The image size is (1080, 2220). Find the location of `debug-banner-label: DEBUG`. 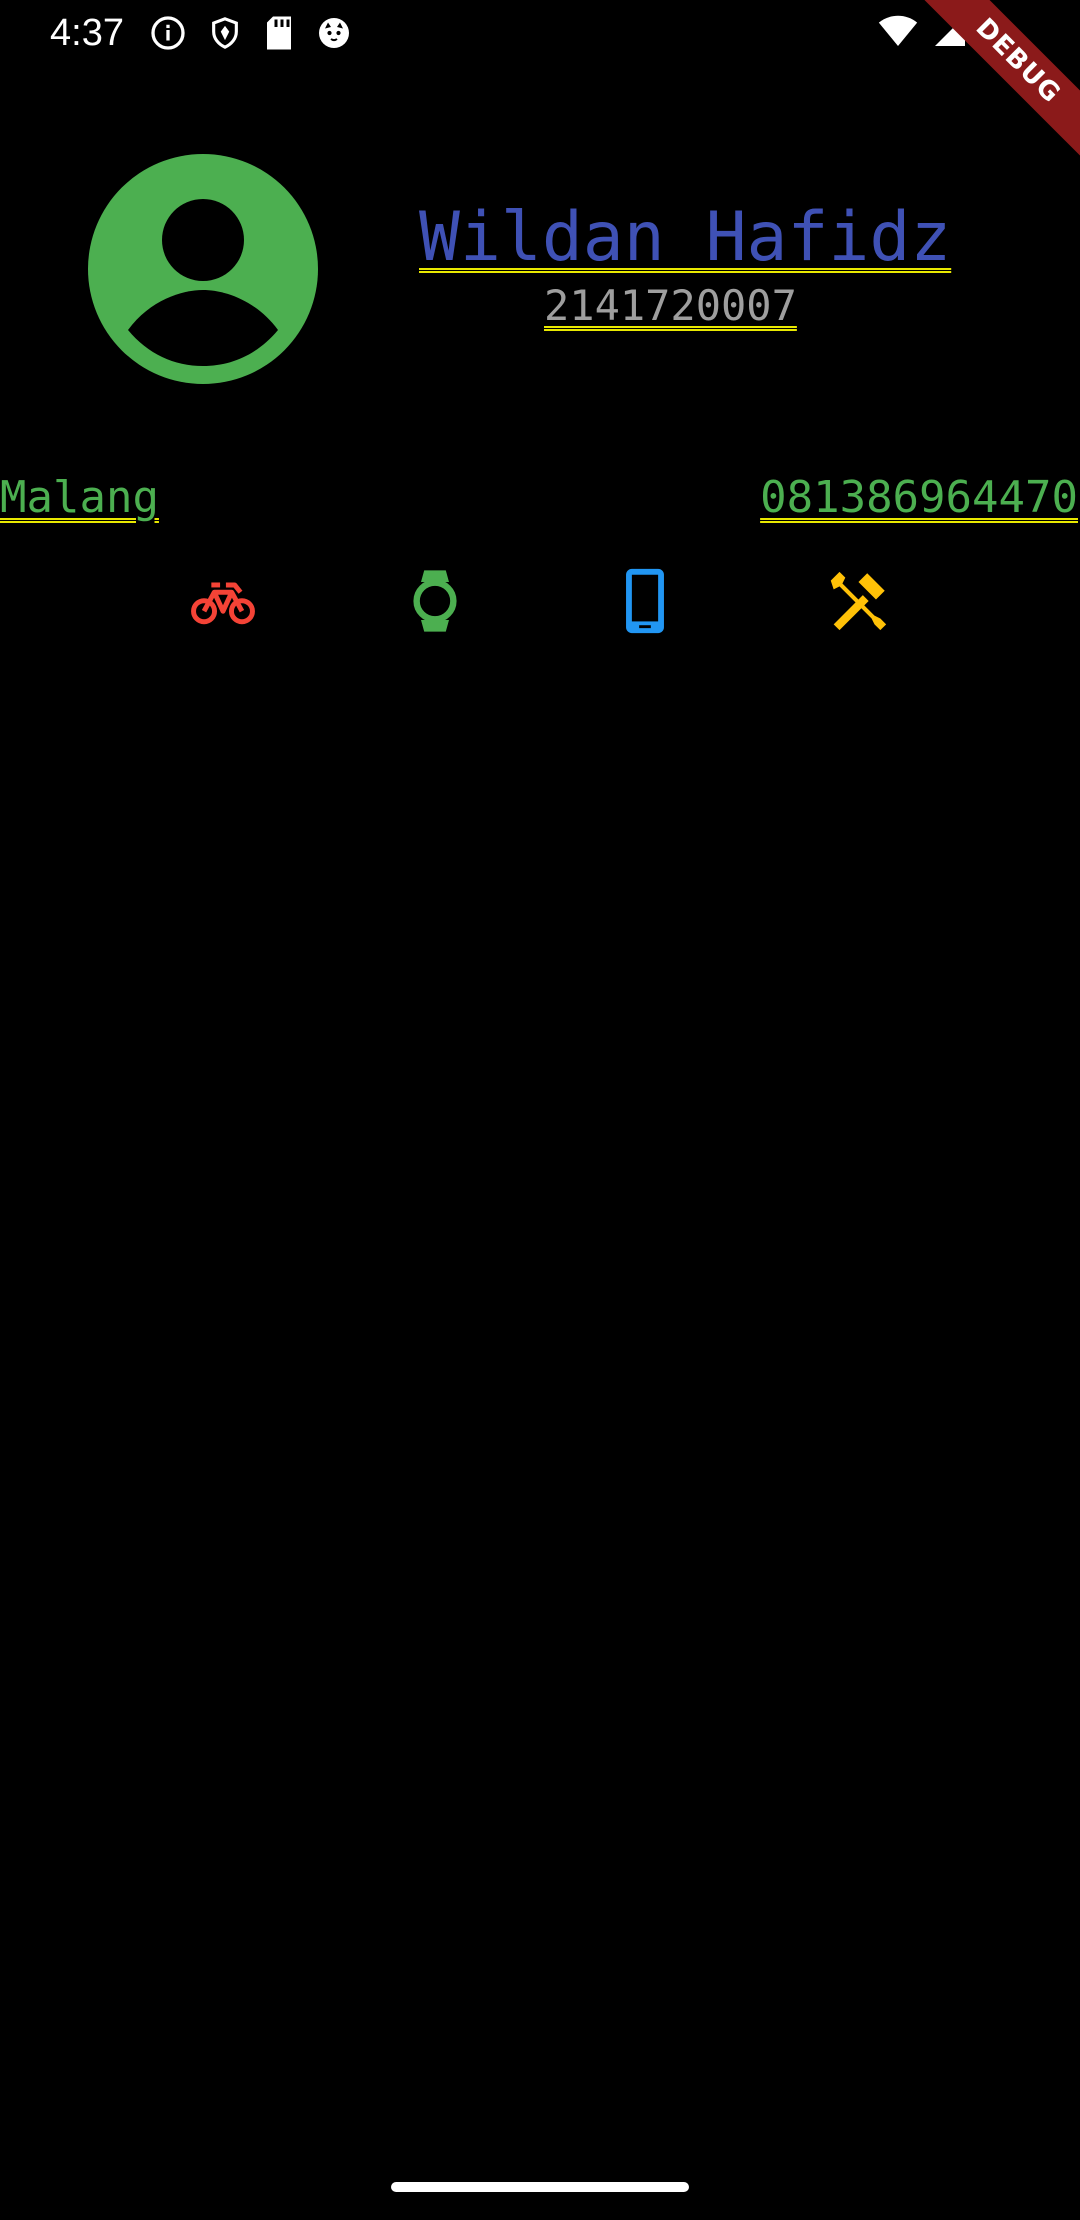

debug-banner-label: DEBUG is located at coordinates (995, 85).